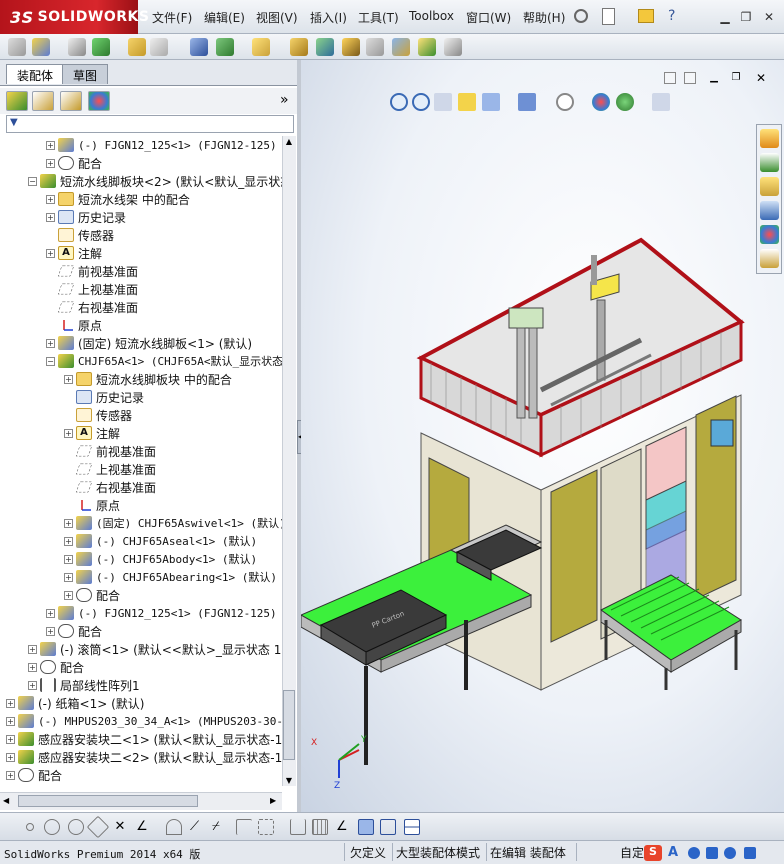 Image resolution: width=784 pixels, height=864 pixels. I want to click on ime-keyboard-icon, so click(730, 853).